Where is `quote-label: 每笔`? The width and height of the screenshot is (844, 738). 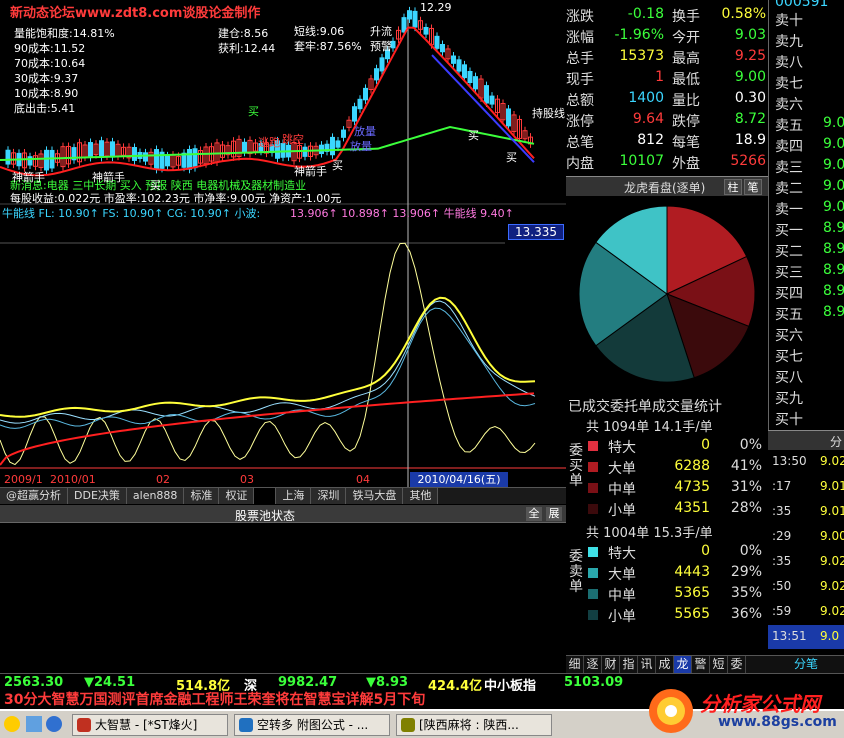 quote-label: 每笔 is located at coordinates (686, 143).